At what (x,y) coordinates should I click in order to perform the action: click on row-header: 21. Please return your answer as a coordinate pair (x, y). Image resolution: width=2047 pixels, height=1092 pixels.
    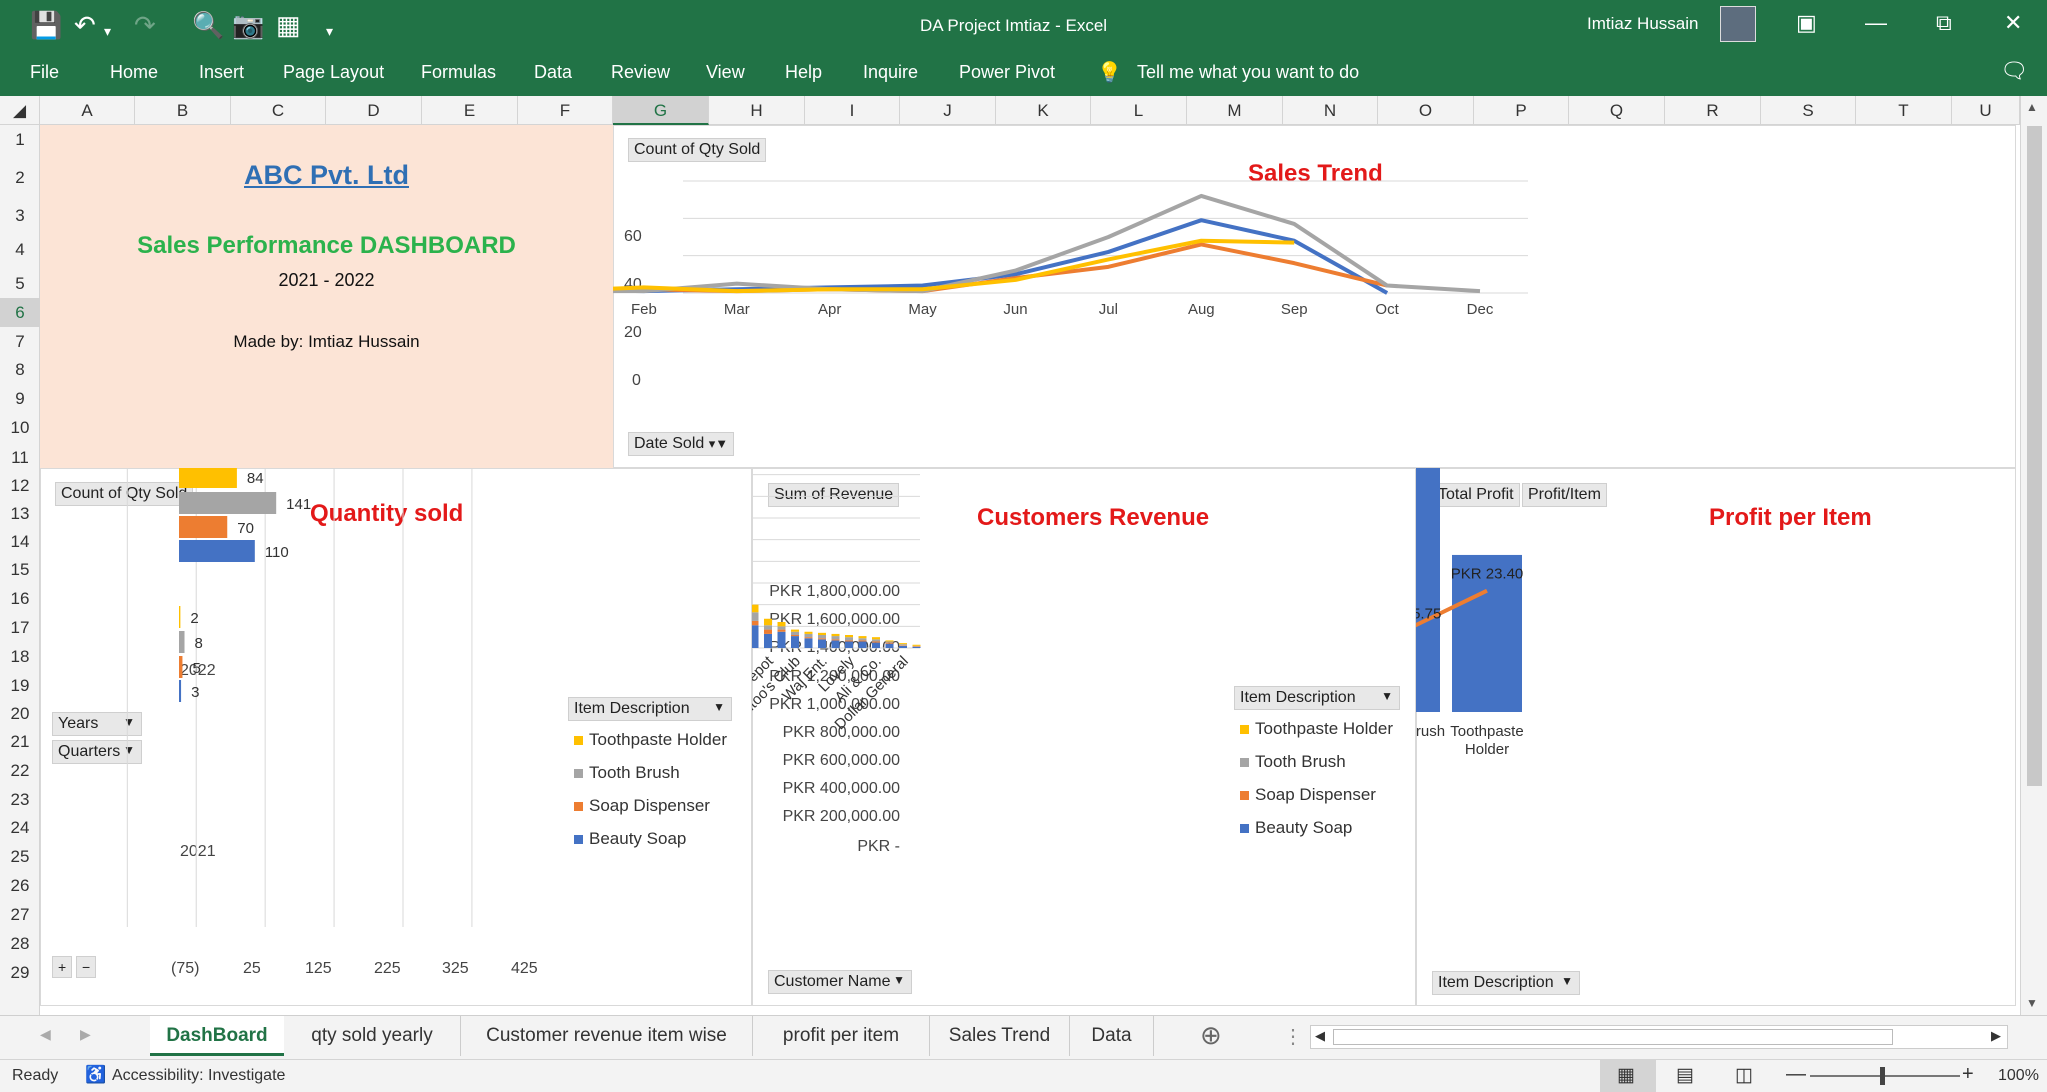
    Looking at the image, I should click on (20, 742).